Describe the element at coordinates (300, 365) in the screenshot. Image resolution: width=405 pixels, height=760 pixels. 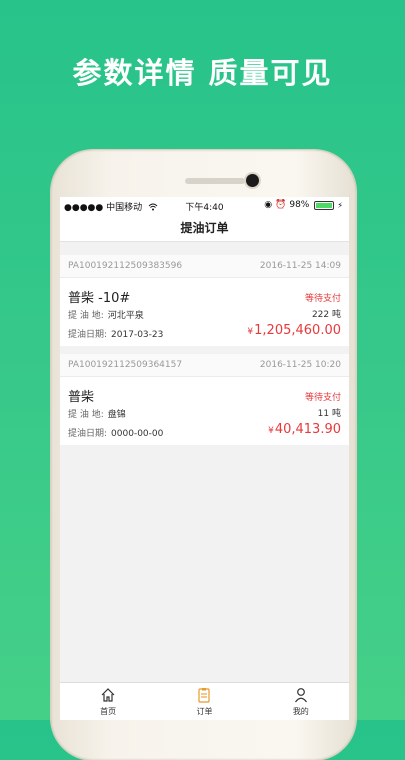
I see `order-created-time: 2016-11-25 10:20` at that location.